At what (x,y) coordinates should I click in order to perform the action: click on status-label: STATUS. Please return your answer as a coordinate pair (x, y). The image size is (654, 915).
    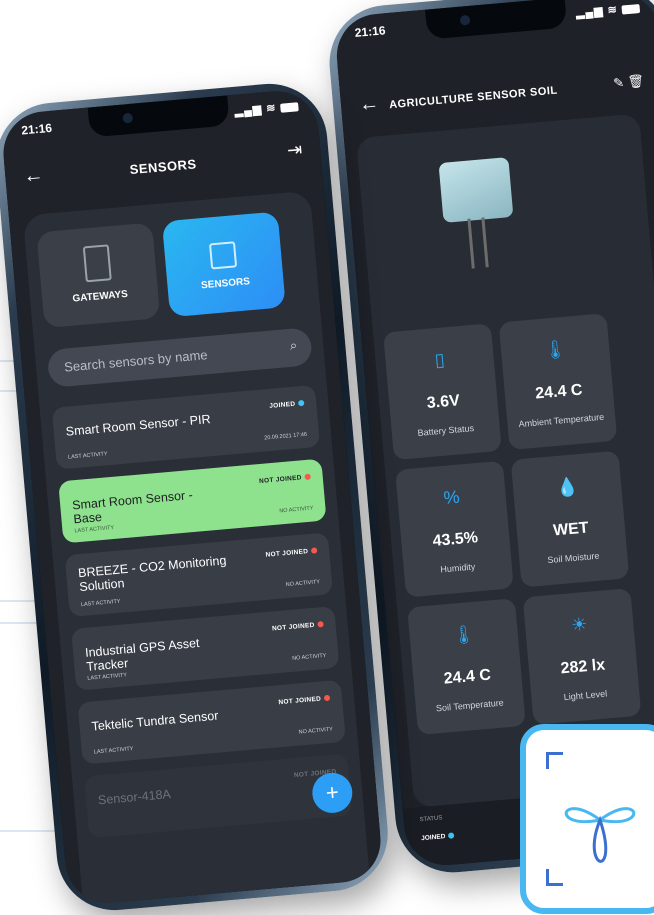
    Looking at the image, I should click on (431, 819).